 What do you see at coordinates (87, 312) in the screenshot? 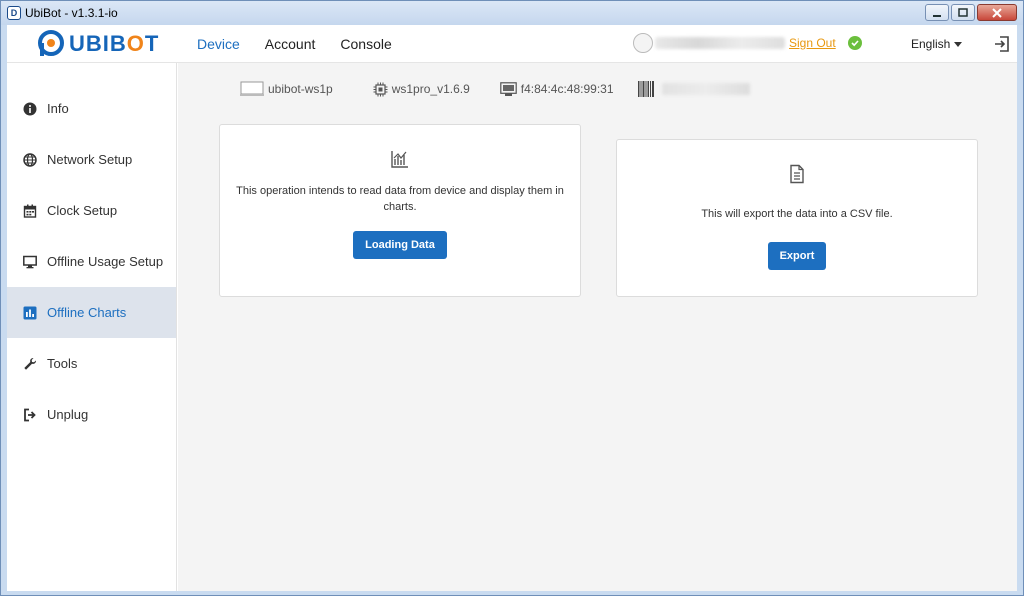
I see `sidebar-item-label: Offline Charts` at bounding box center [87, 312].